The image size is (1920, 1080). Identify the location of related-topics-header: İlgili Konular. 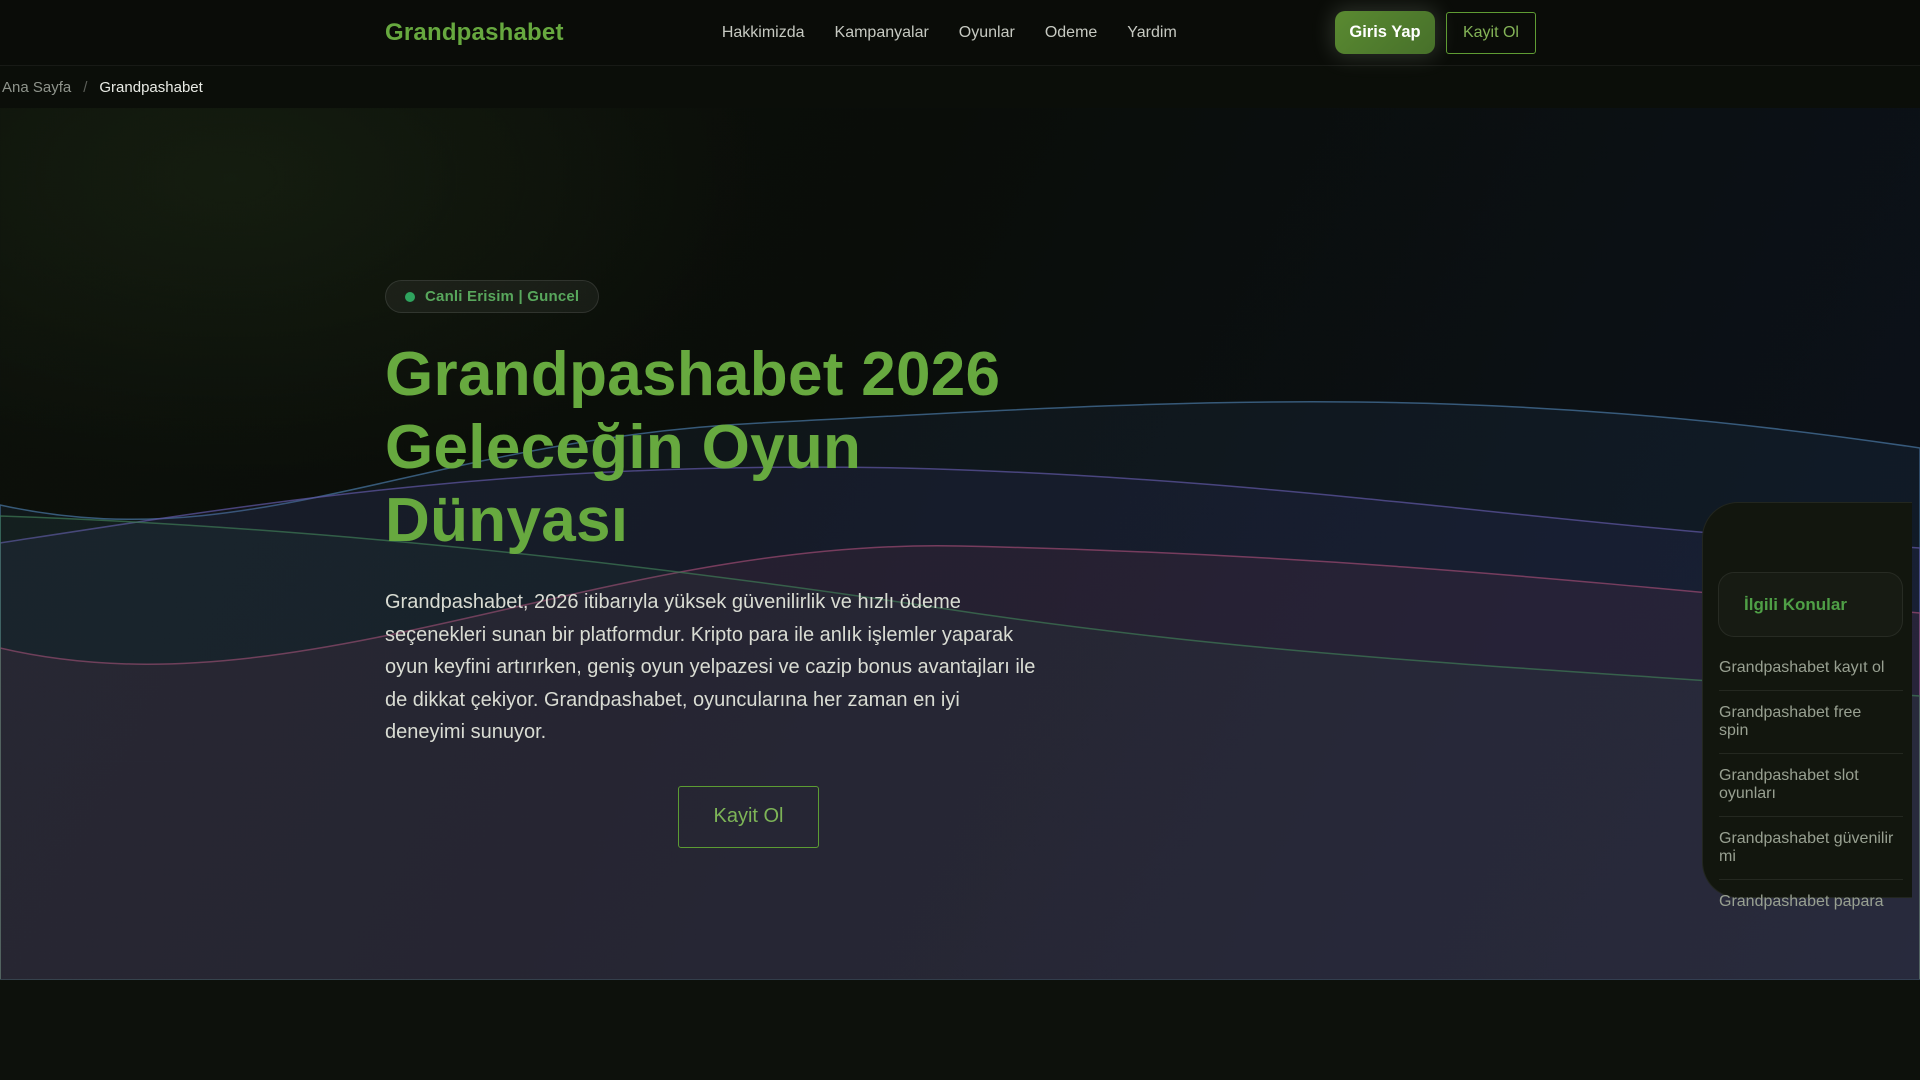
(1810, 604).